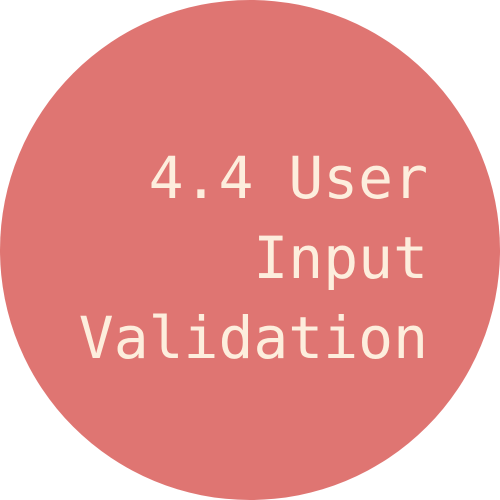  I want to click on title-line-3: Validation, so click(253, 338).